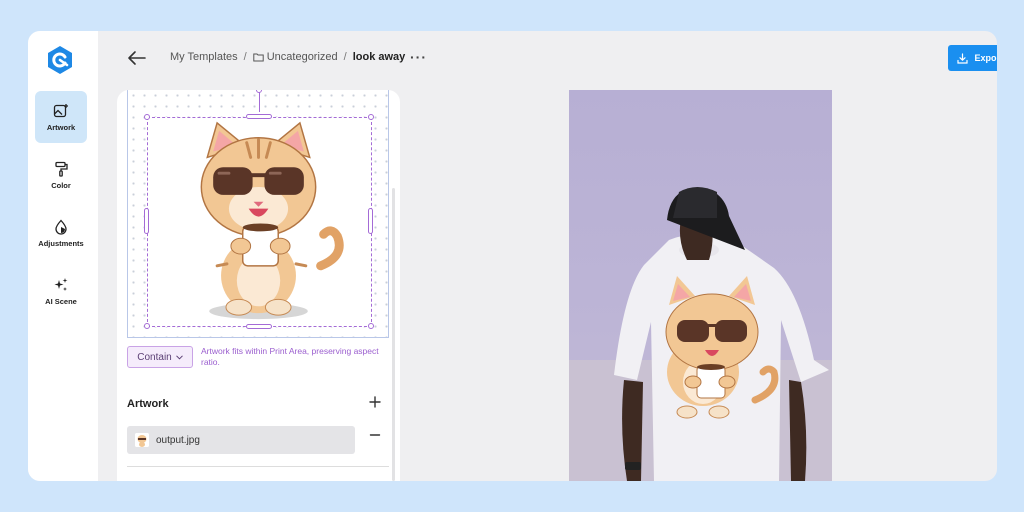 Image resolution: width=1024 pixels, height=512 pixels. I want to click on back-arrow-icon, so click(137, 58).